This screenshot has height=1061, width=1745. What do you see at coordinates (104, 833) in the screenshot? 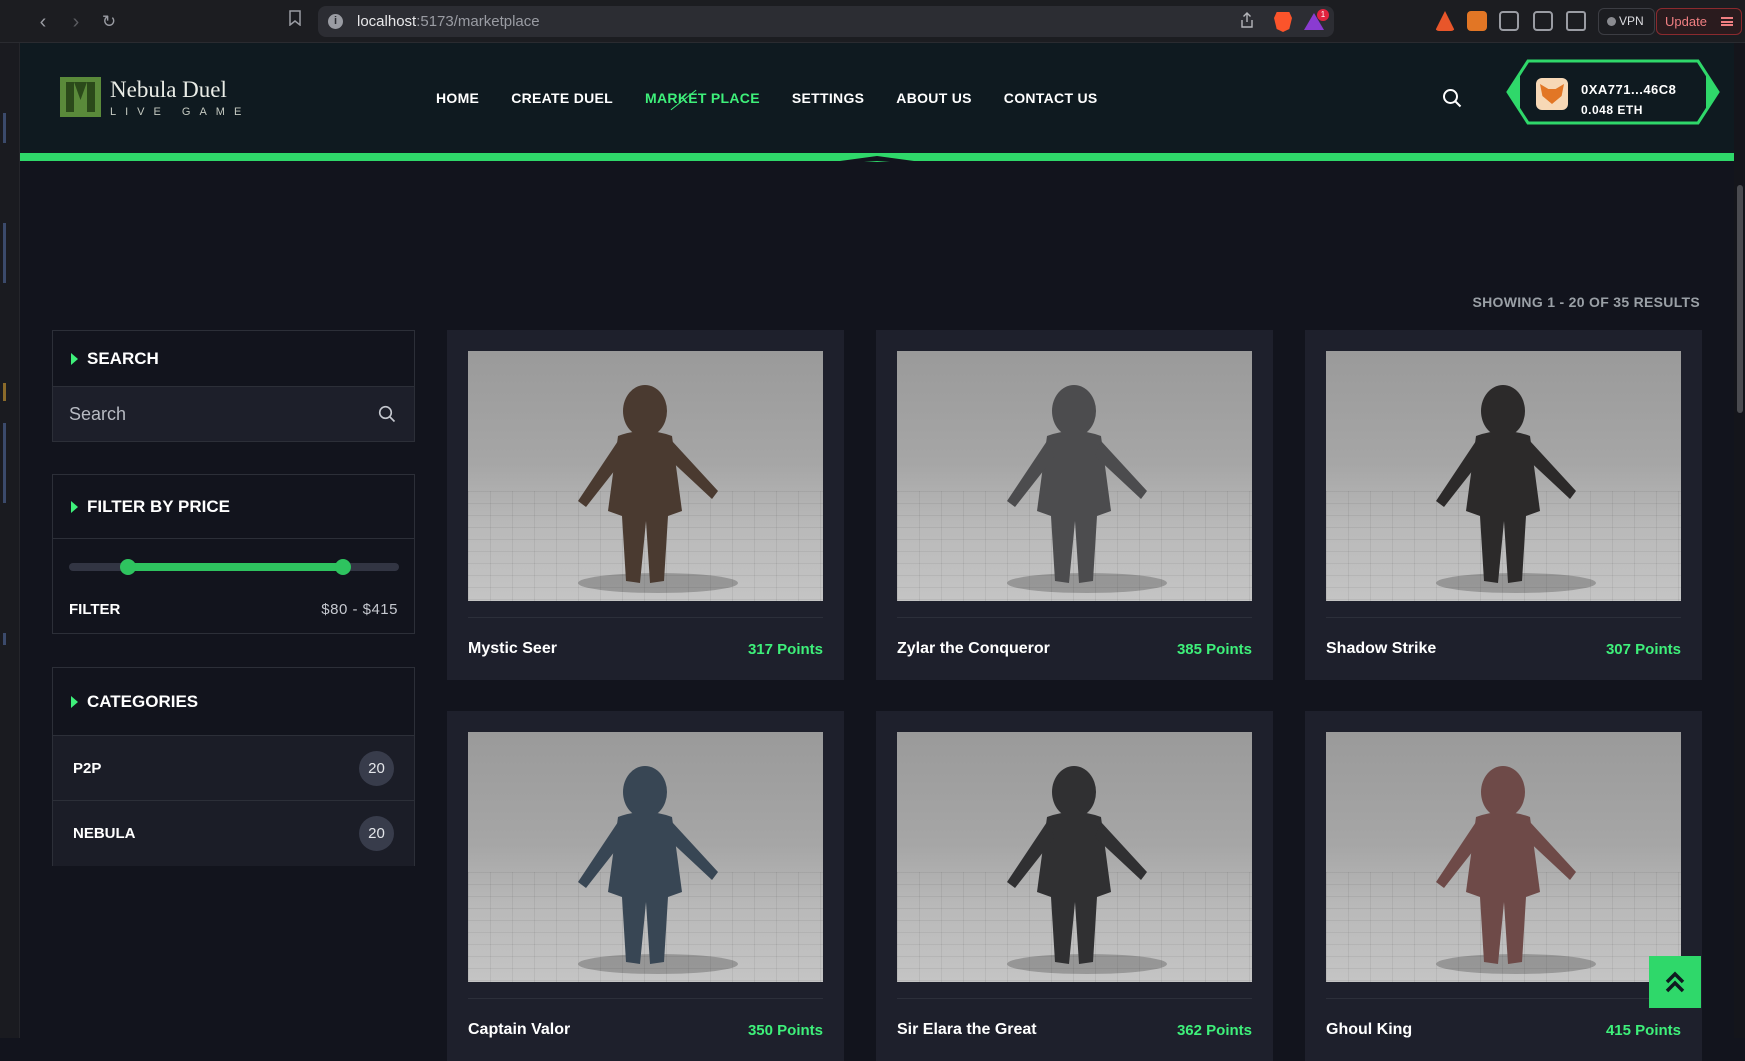
I see `category-label: NEBULA` at bounding box center [104, 833].